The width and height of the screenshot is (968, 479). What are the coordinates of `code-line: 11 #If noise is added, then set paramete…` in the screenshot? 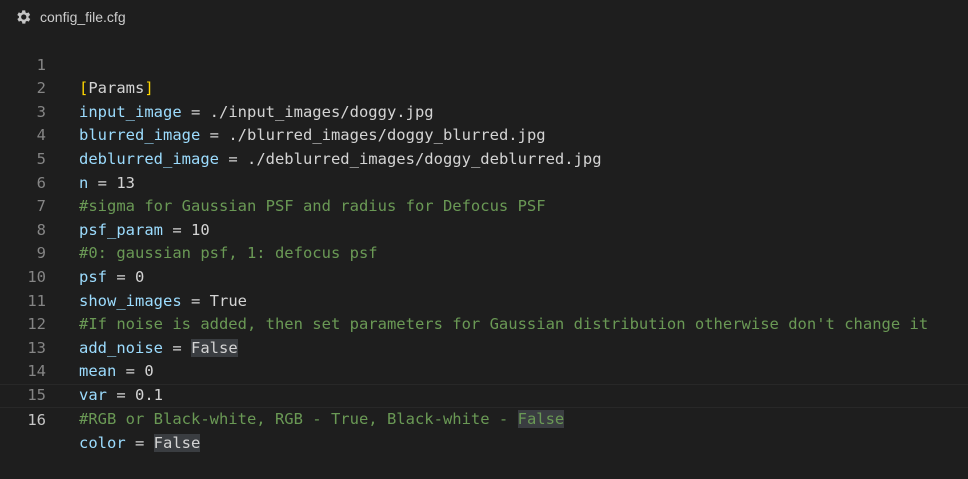 It's located at (484, 300).